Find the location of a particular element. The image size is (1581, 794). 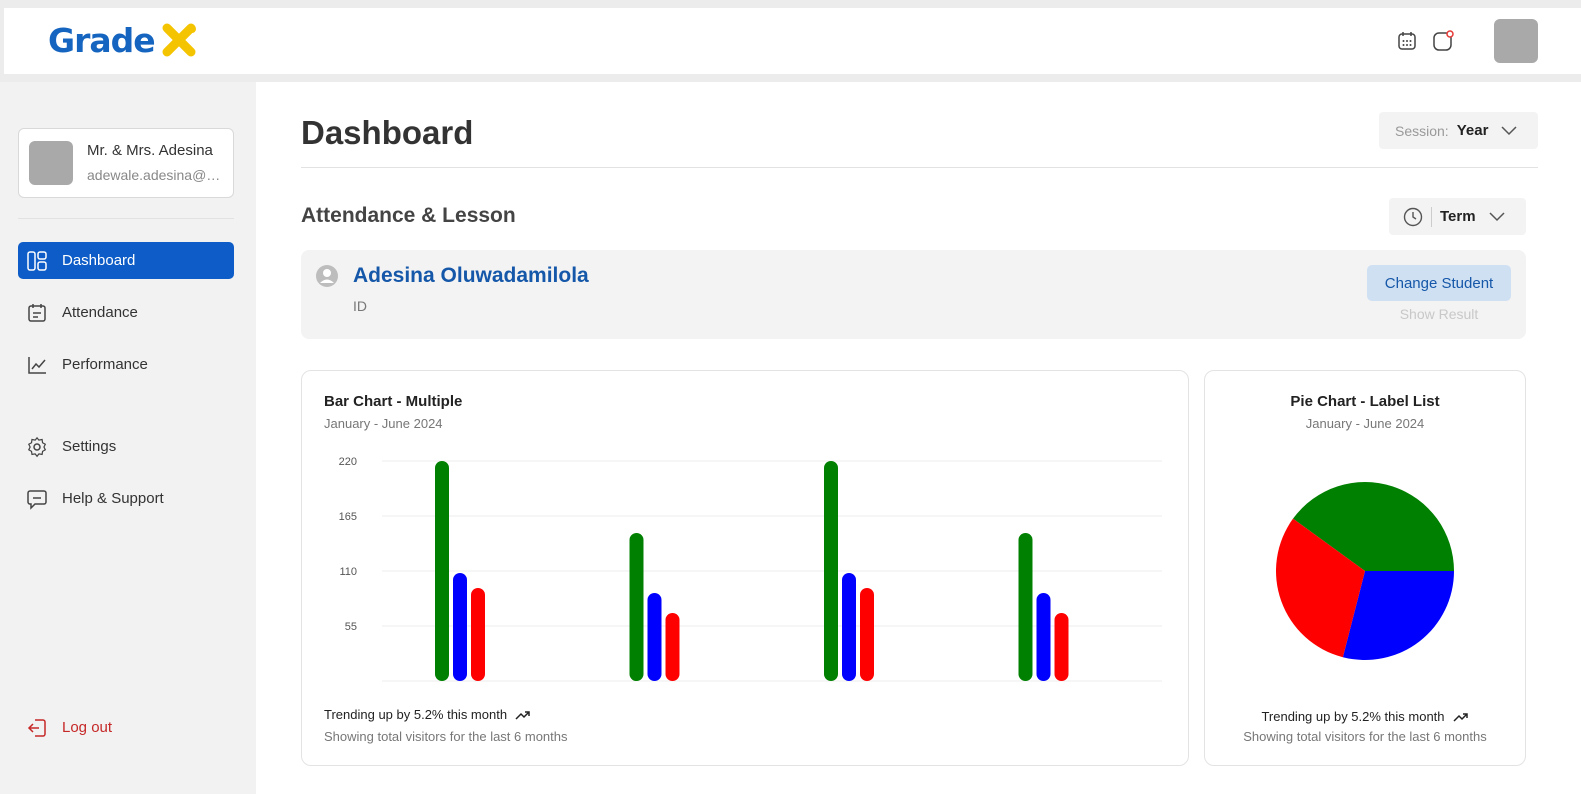

sidebar-item-label: Help & Support is located at coordinates (113, 498).